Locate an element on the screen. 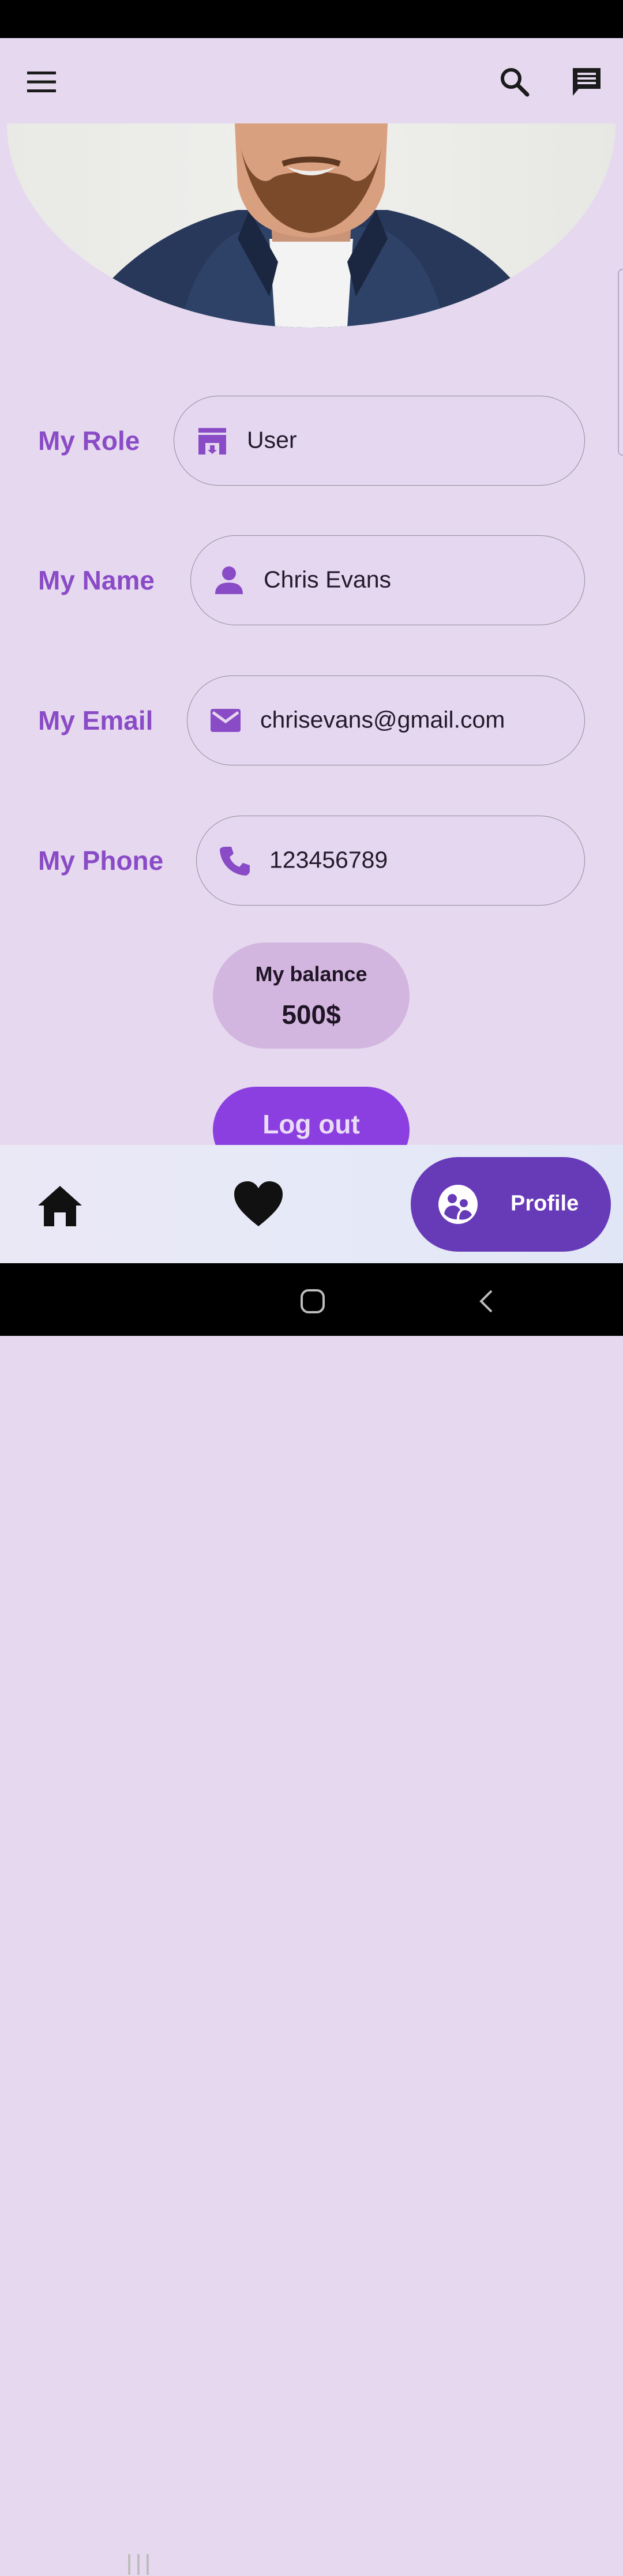  email-field: chrisevans@gmail.com is located at coordinates (386, 720).